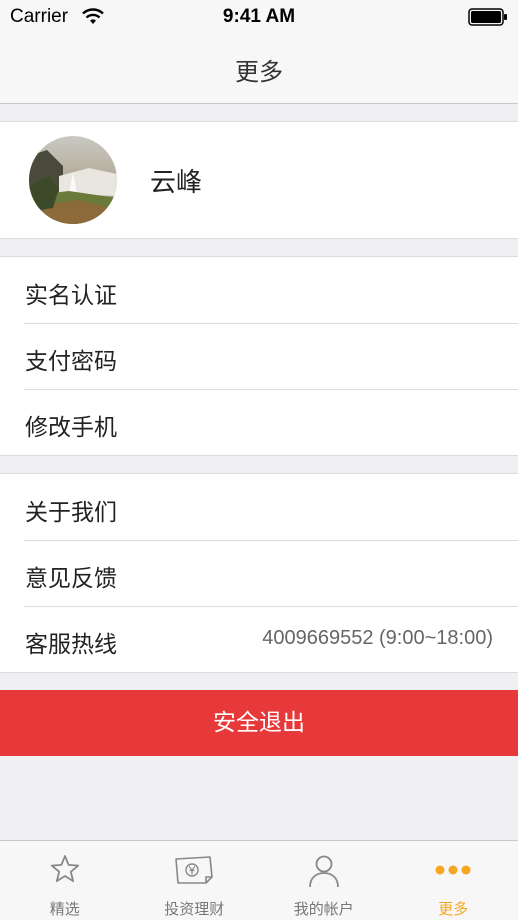  I want to click on row-label: 支付密码, so click(71, 362).